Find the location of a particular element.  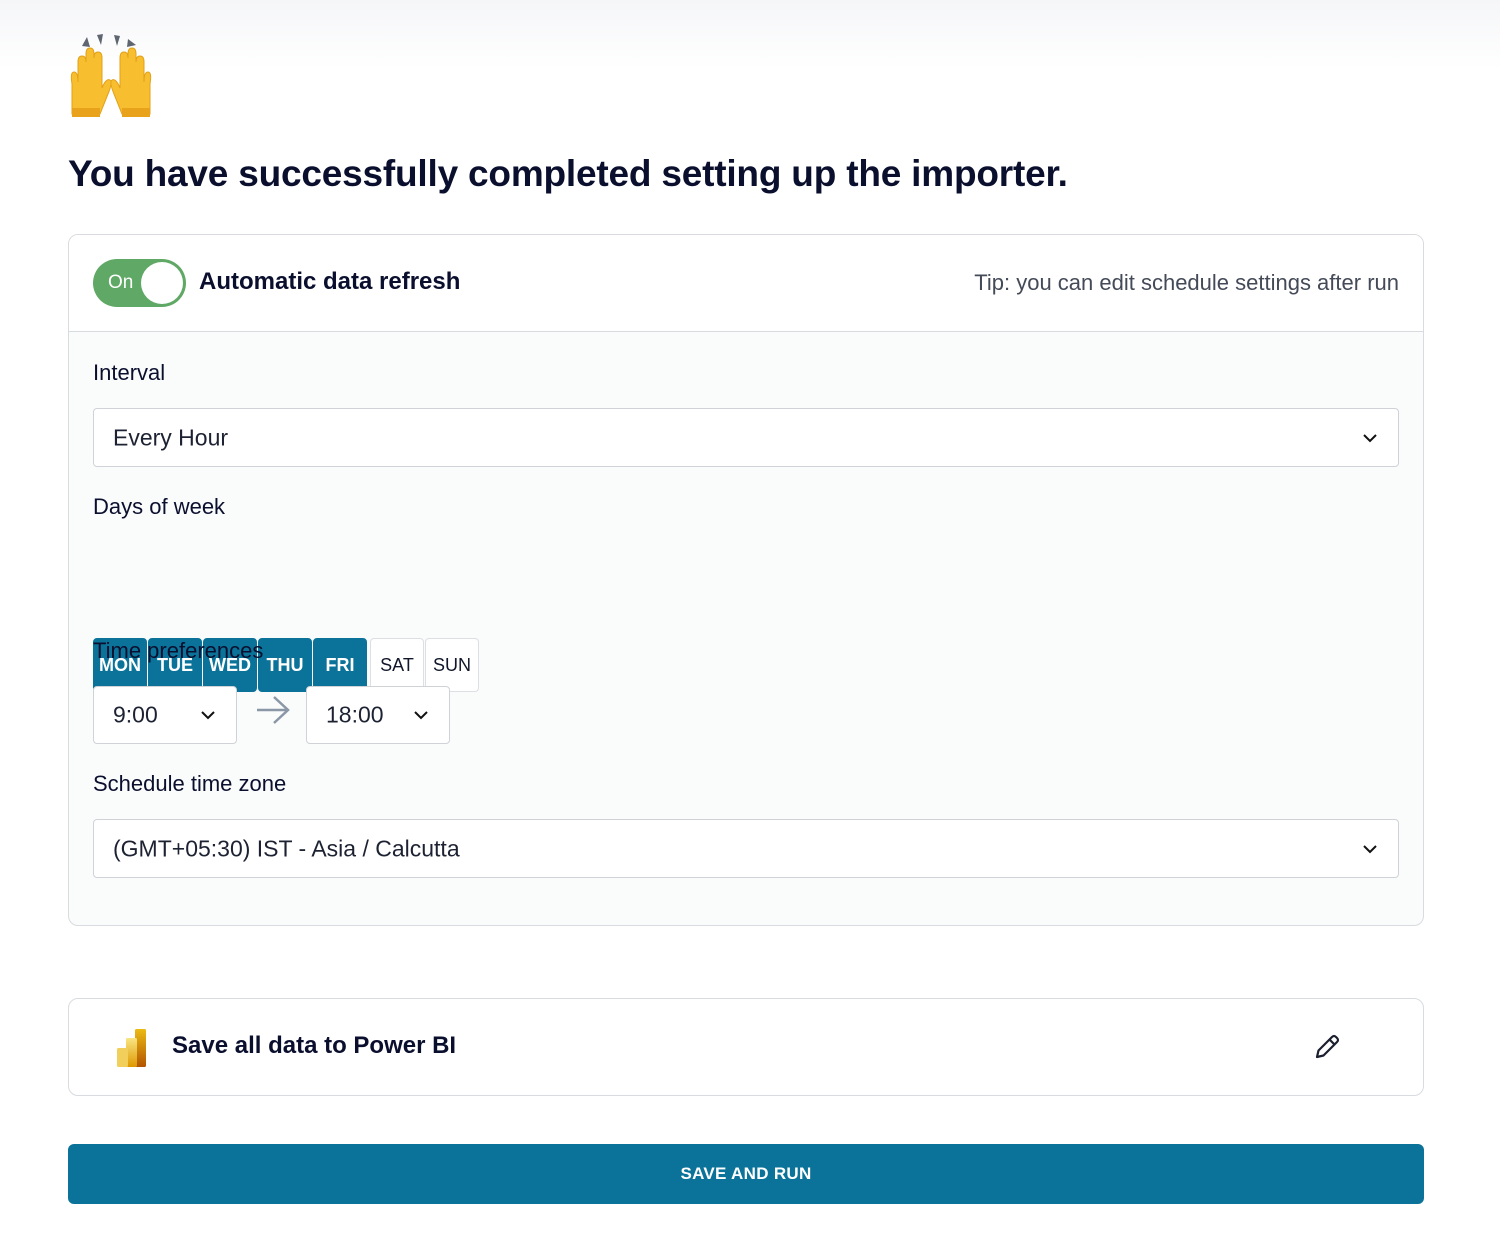

raising-hands-icon is located at coordinates (111, 75).